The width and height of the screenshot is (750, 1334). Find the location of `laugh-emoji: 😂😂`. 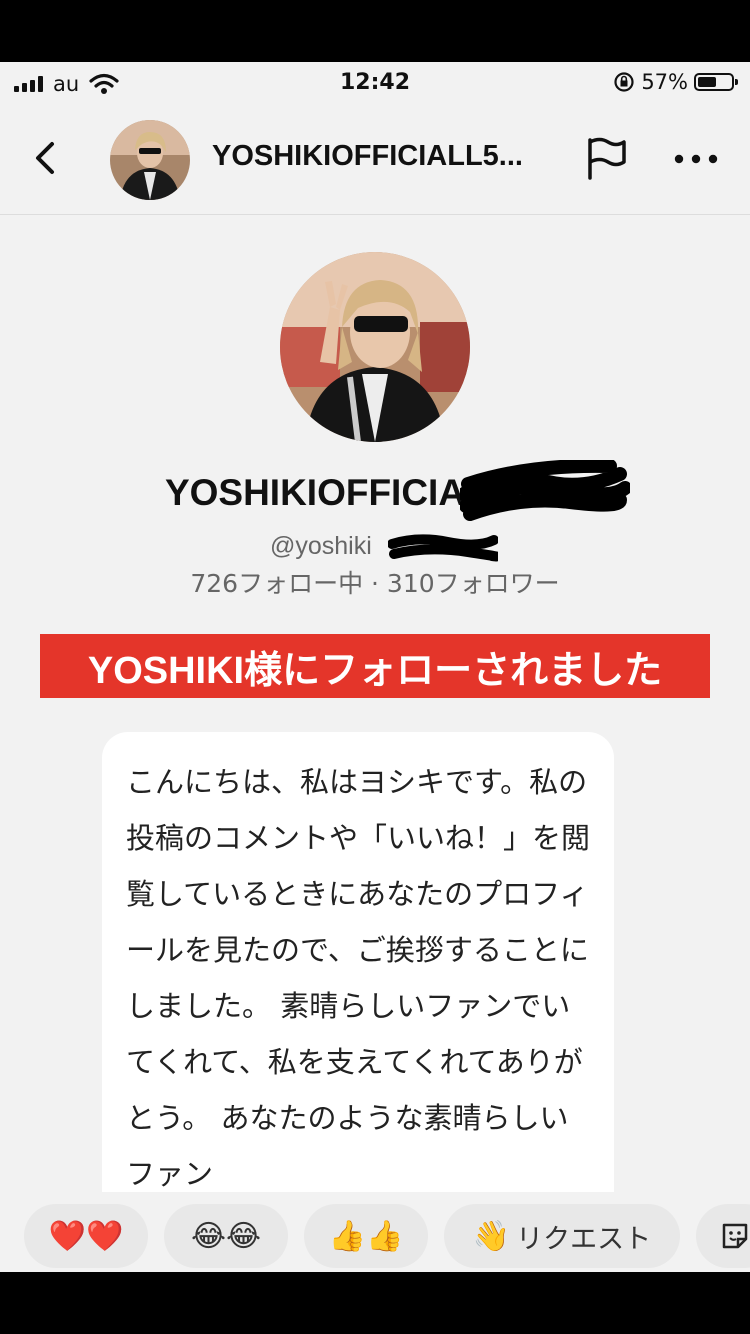

laugh-emoji: 😂😂 is located at coordinates (226, 1236).